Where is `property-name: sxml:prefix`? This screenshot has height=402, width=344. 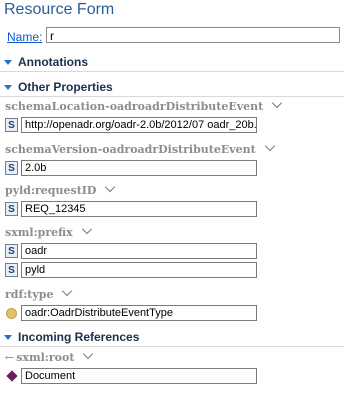
property-name: sxml:prefix is located at coordinates (39, 232).